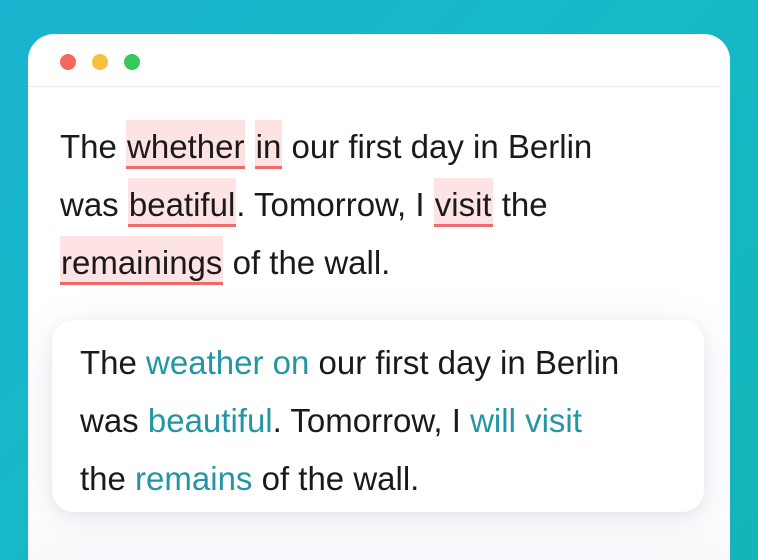 The image size is (758, 560). Describe the element at coordinates (100, 62) in the screenshot. I see `minimize-window-icon` at that location.